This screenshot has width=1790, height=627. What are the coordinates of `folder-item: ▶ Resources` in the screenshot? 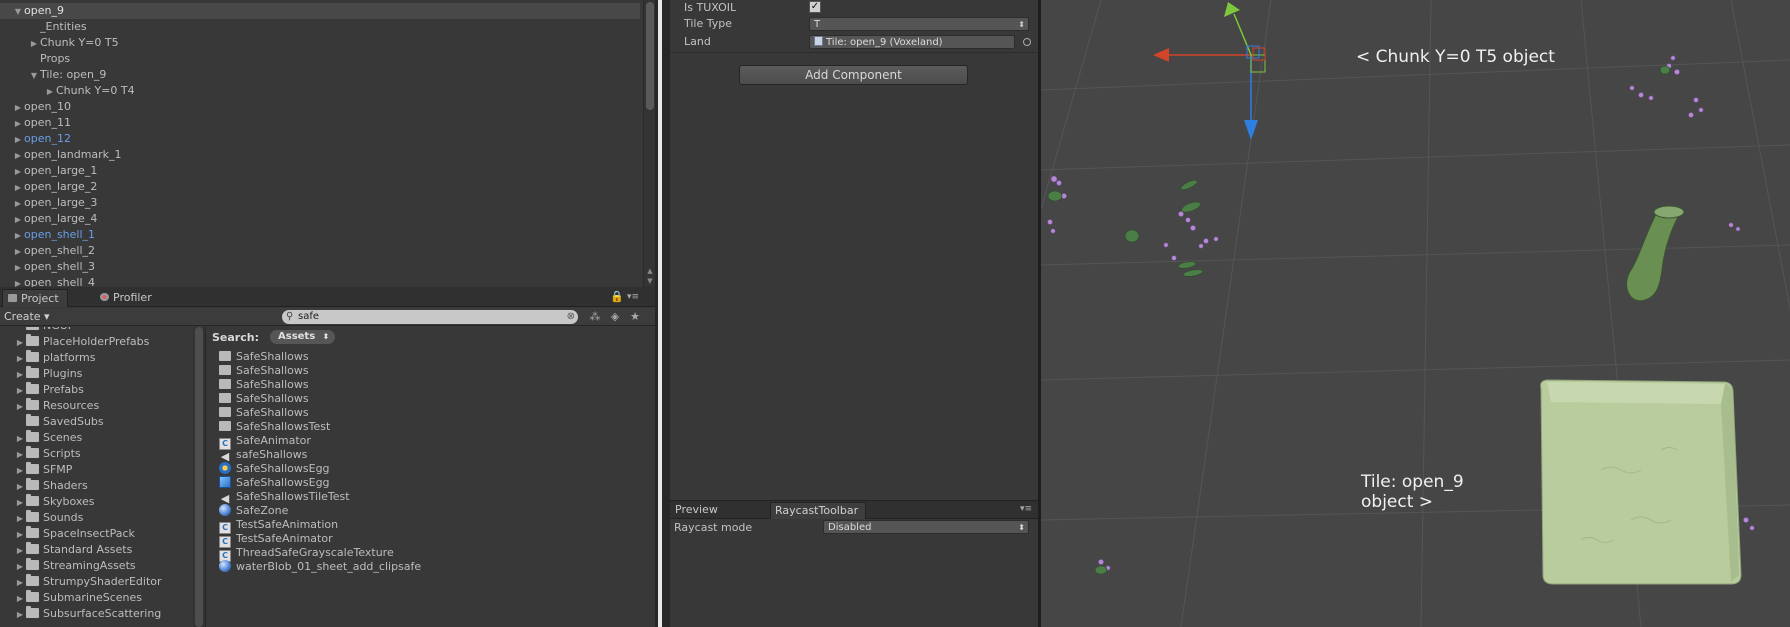 It's located at (49, 406).